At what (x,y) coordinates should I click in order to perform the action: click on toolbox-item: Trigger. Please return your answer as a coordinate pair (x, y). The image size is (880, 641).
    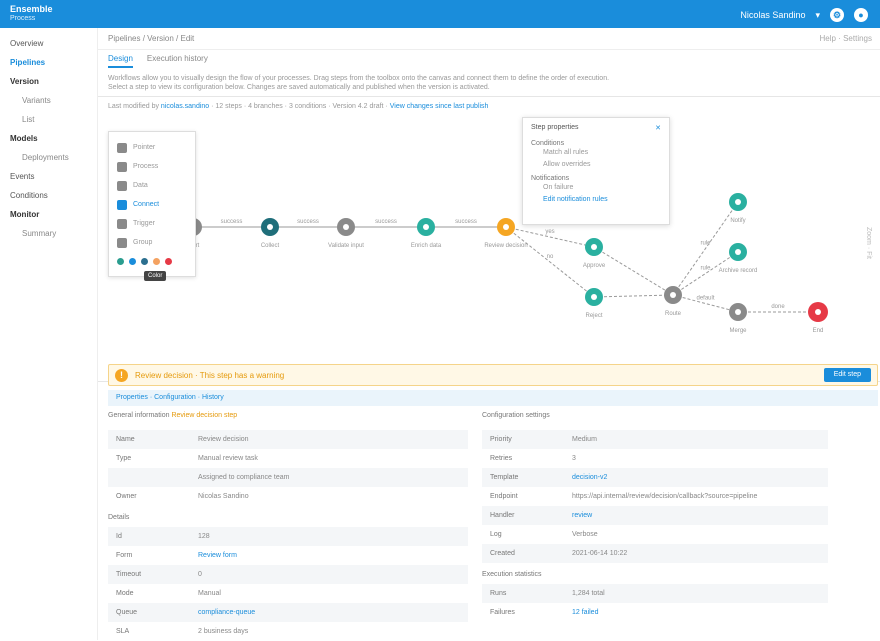
    Looking at the image, I should click on (152, 223).